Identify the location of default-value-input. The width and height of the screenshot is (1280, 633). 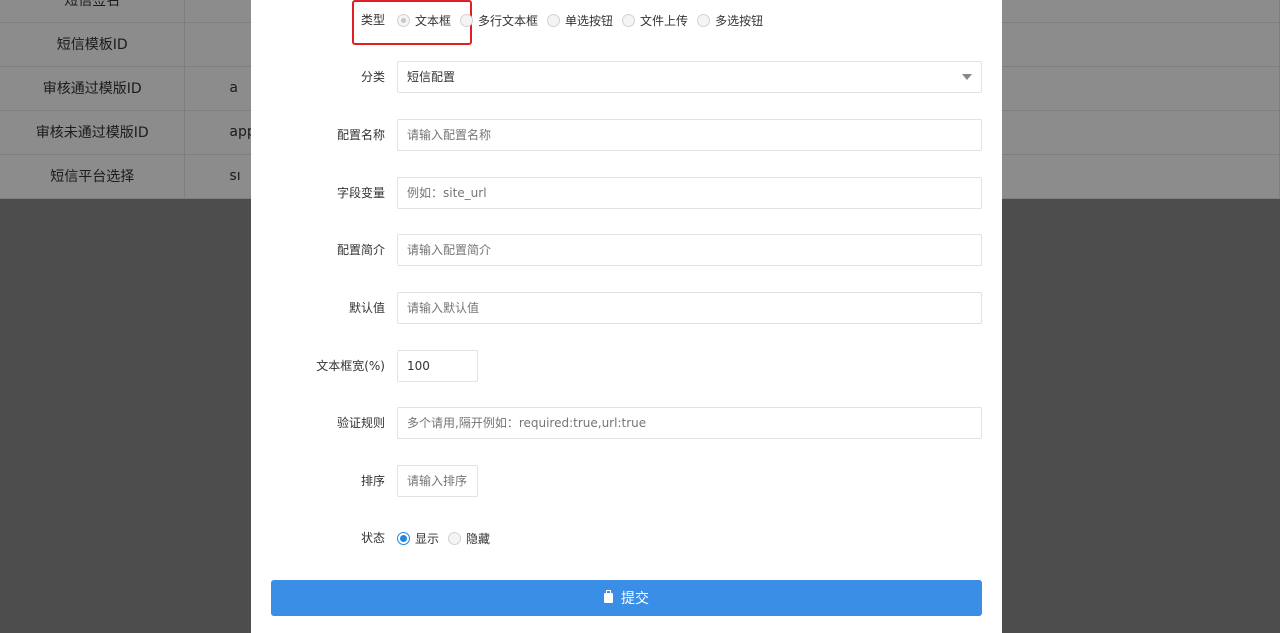
(689, 308).